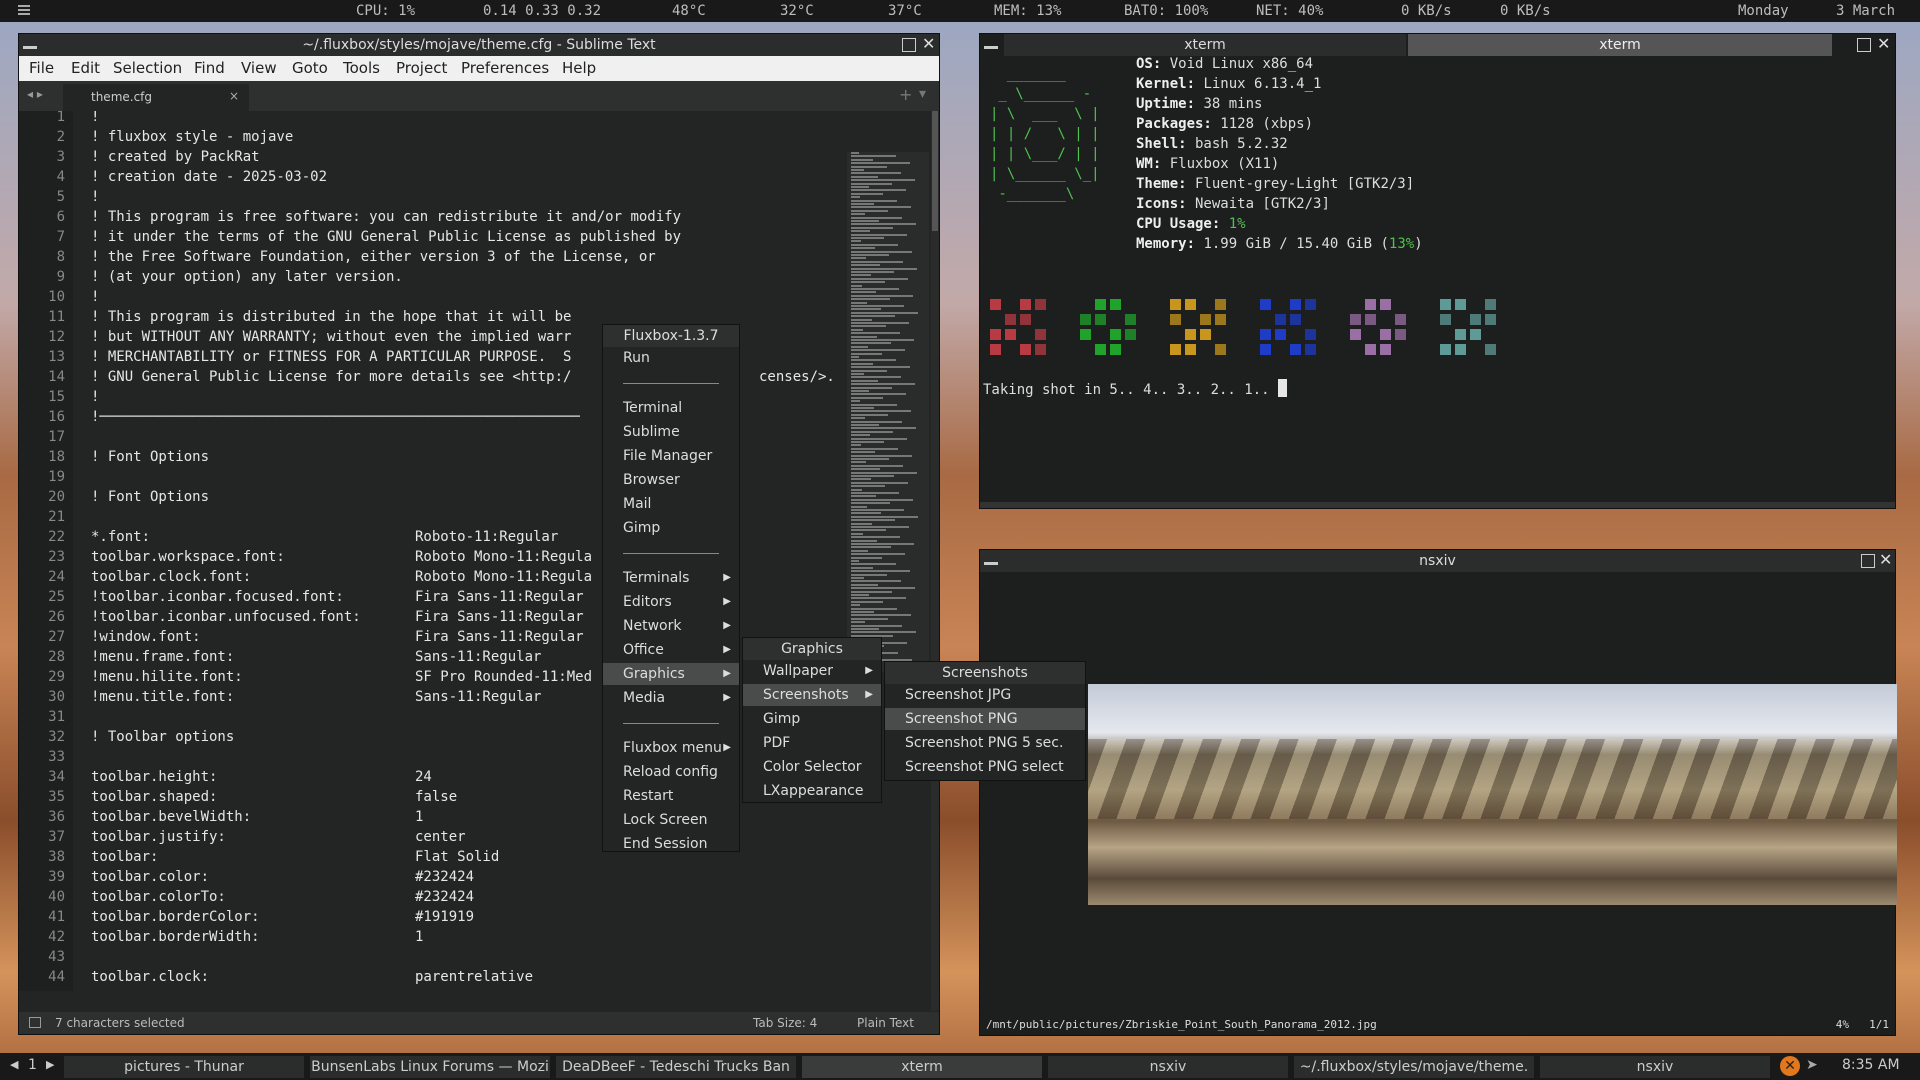 This screenshot has height=1080, width=1920. Describe the element at coordinates (24, 10) in the screenshot. I see `menu-icon` at that location.